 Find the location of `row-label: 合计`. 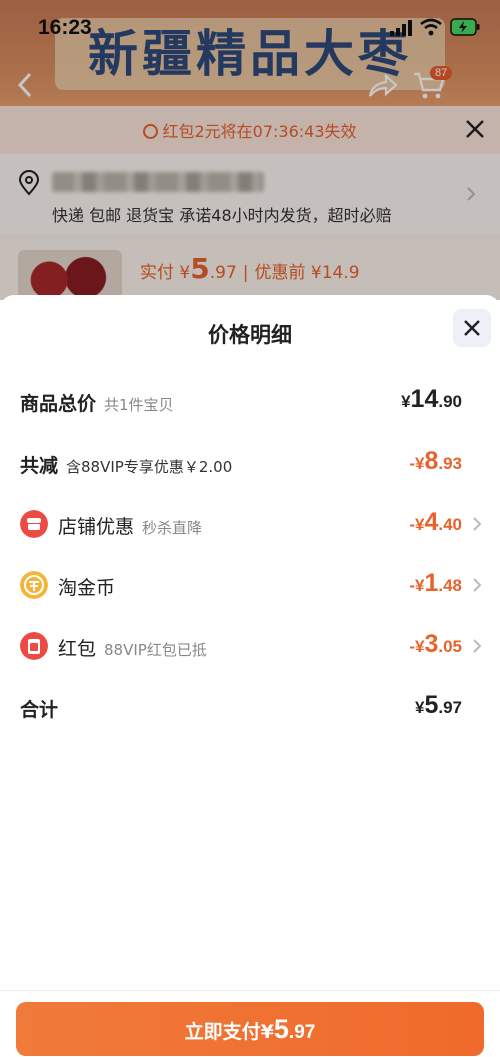

row-label: 合计 is located at coordinates (39, 710).